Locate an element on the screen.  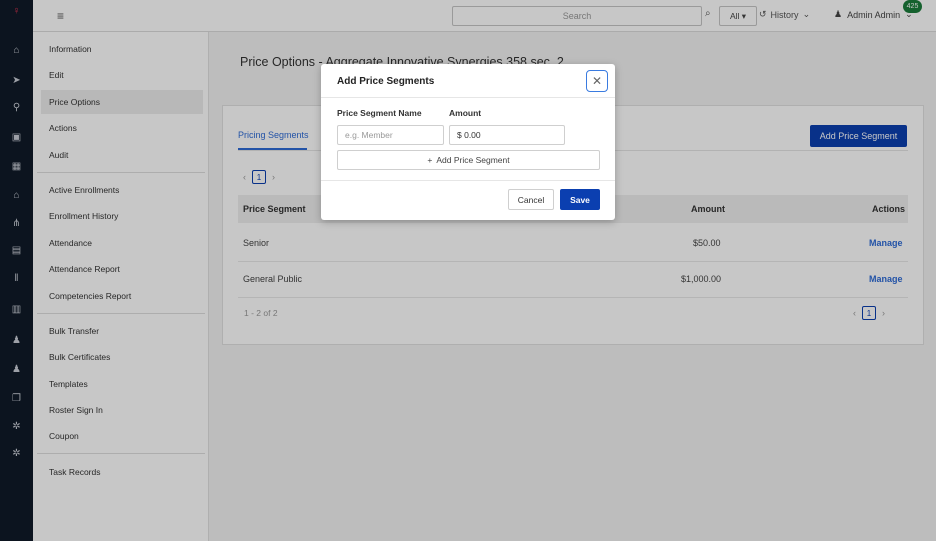
amount-label: Amount is located at coordinates (465, 113).